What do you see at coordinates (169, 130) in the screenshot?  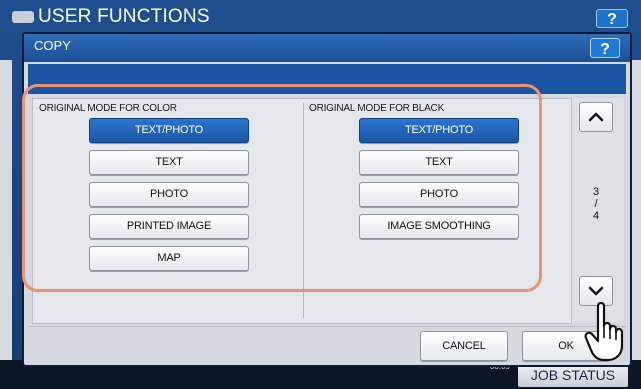 I see `color-mode-text-photo-button: TEXT/PHOTO` at bounding box center [169, 130].